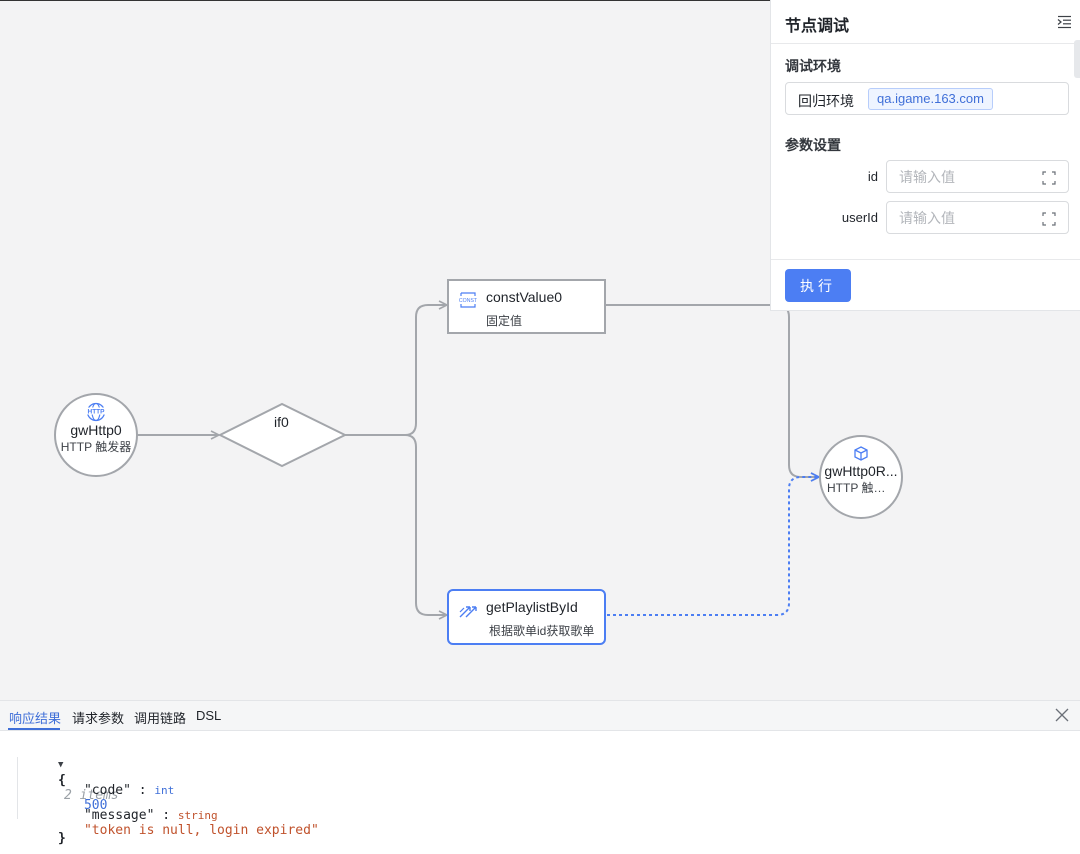 Image resolution: width=1080 pixels, height=854 pixels. What do you see at coordinates (712, 390) in the screenshot?
I see `edge-const-to-response` at bounding box center [712, 390].